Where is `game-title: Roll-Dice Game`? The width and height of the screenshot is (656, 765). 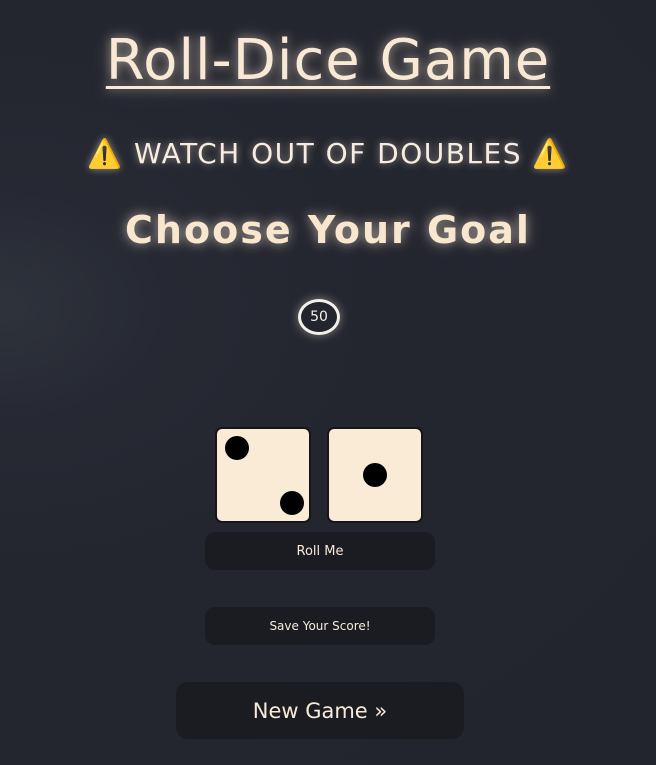 game-title: Roll-Dice Game is located at coordinates (328, 60).